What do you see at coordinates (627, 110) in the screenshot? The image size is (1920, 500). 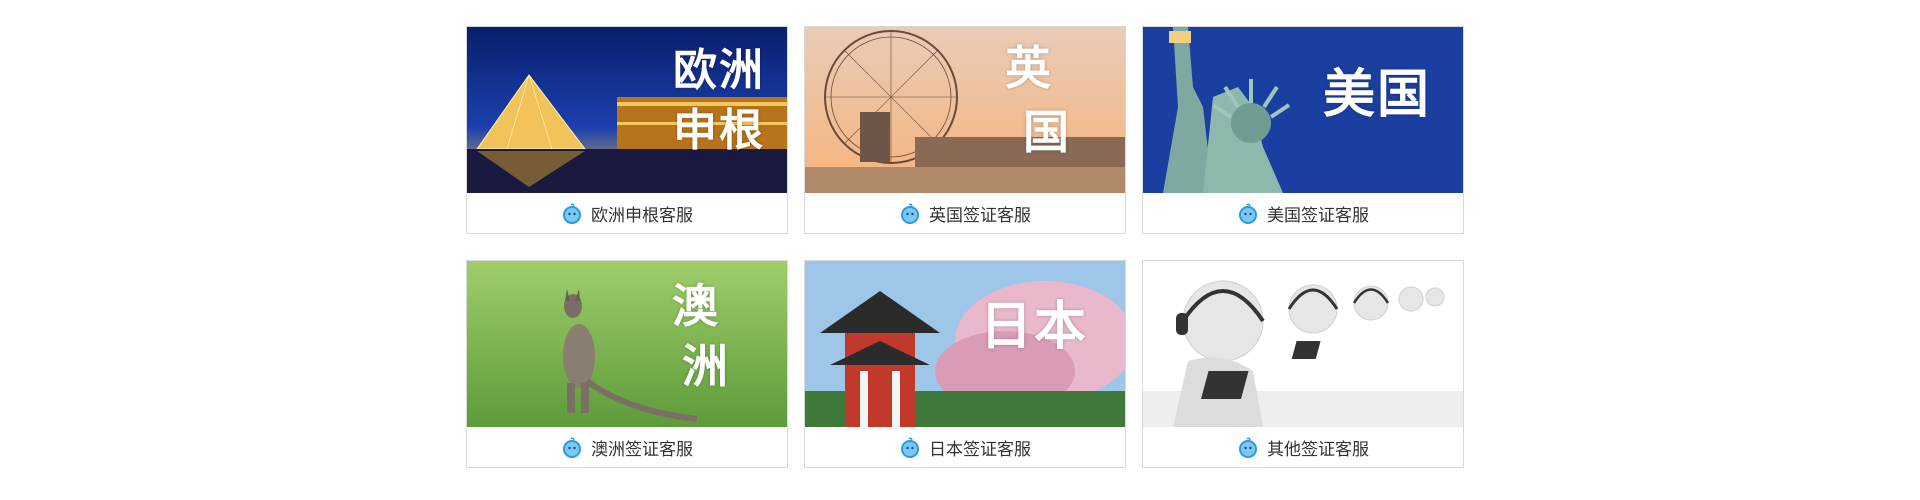 I see `louvre-pyramid-image: 欧洲 申根` at bounding box center [627, 110].